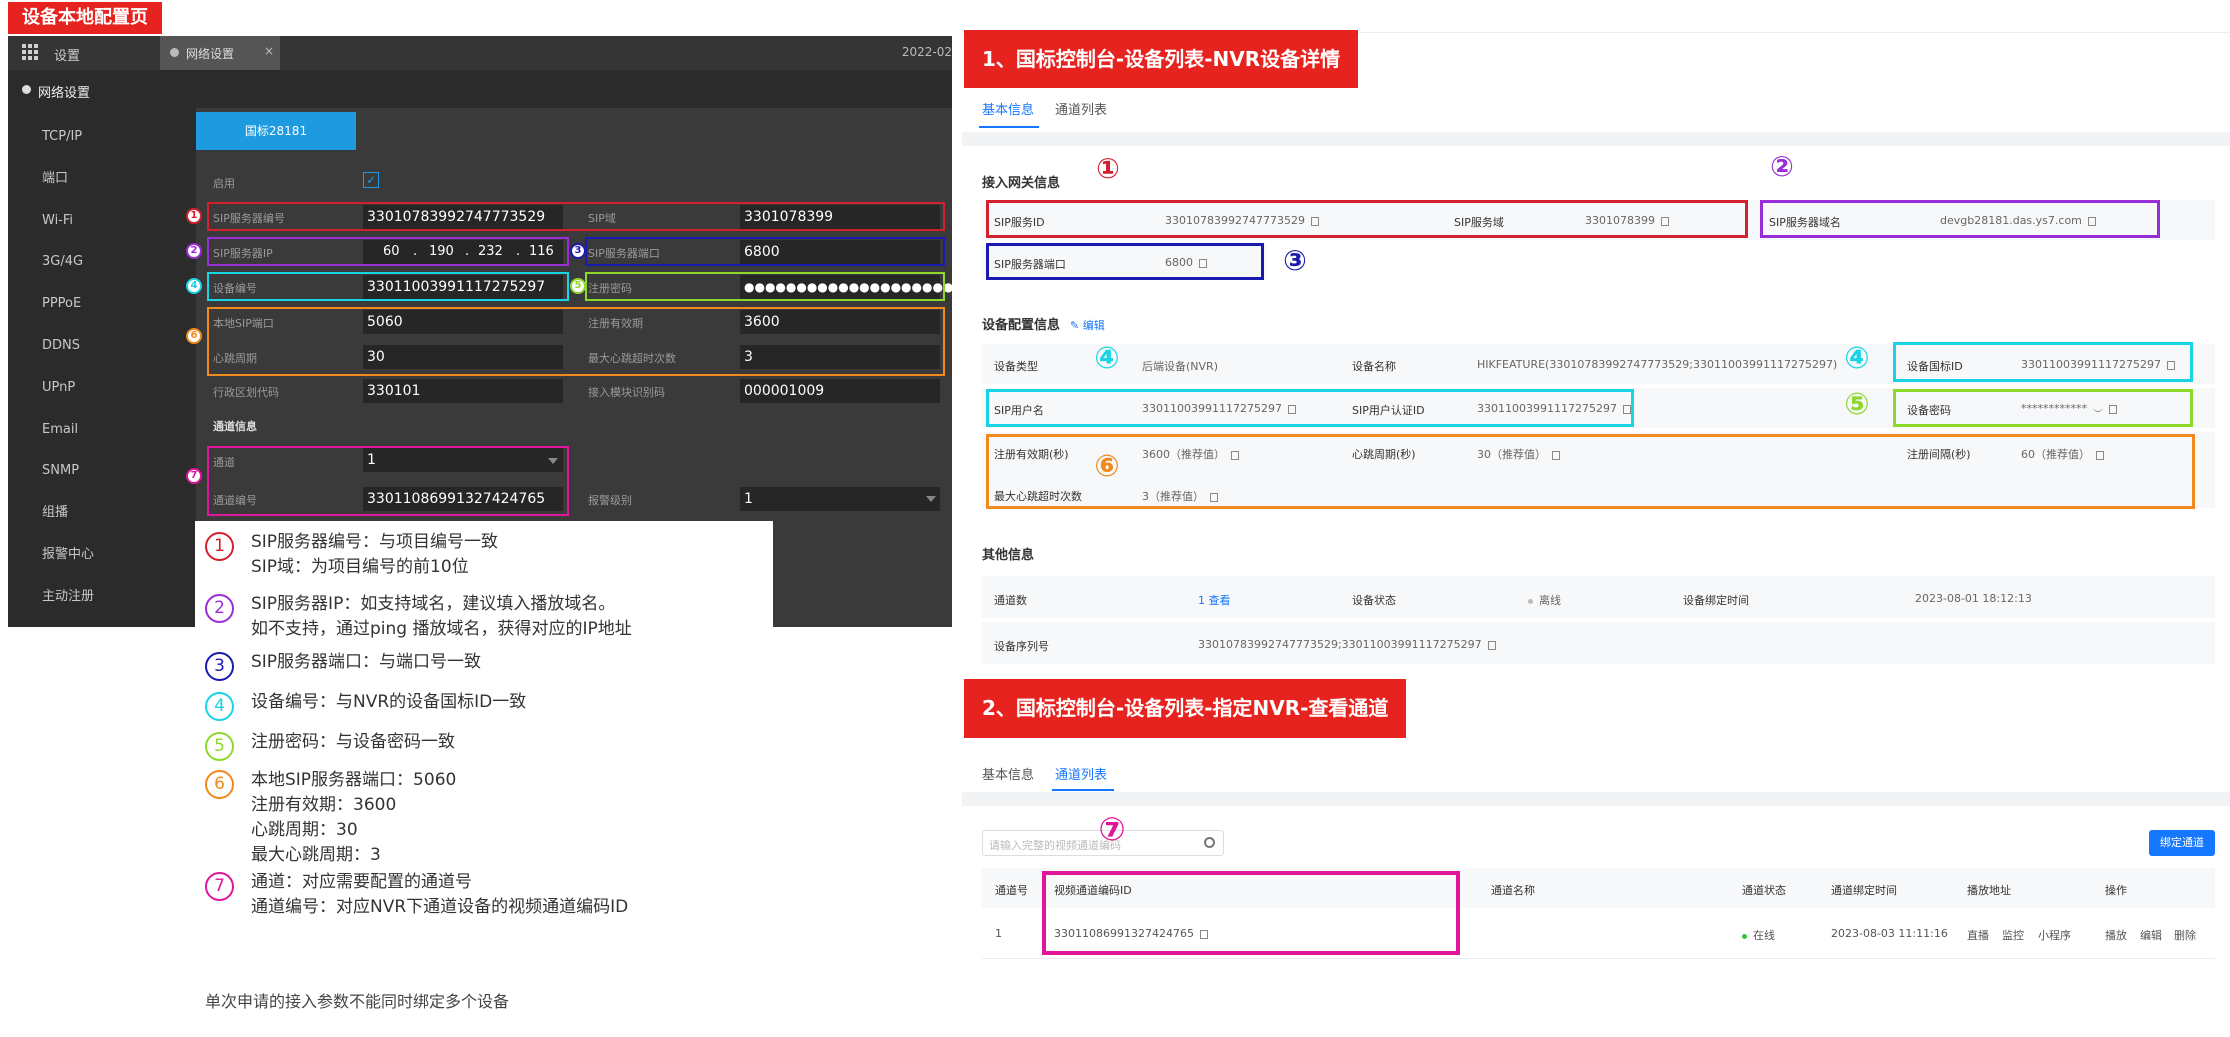  I want to click on settings-label: 设置, so click(67, 54).